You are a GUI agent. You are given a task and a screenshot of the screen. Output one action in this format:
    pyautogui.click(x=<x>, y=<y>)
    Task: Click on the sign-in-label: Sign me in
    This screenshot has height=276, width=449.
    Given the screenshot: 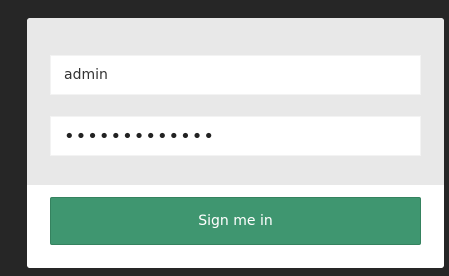 What is the action you would take?
    pyautogui.click(x=235, y=221)
    